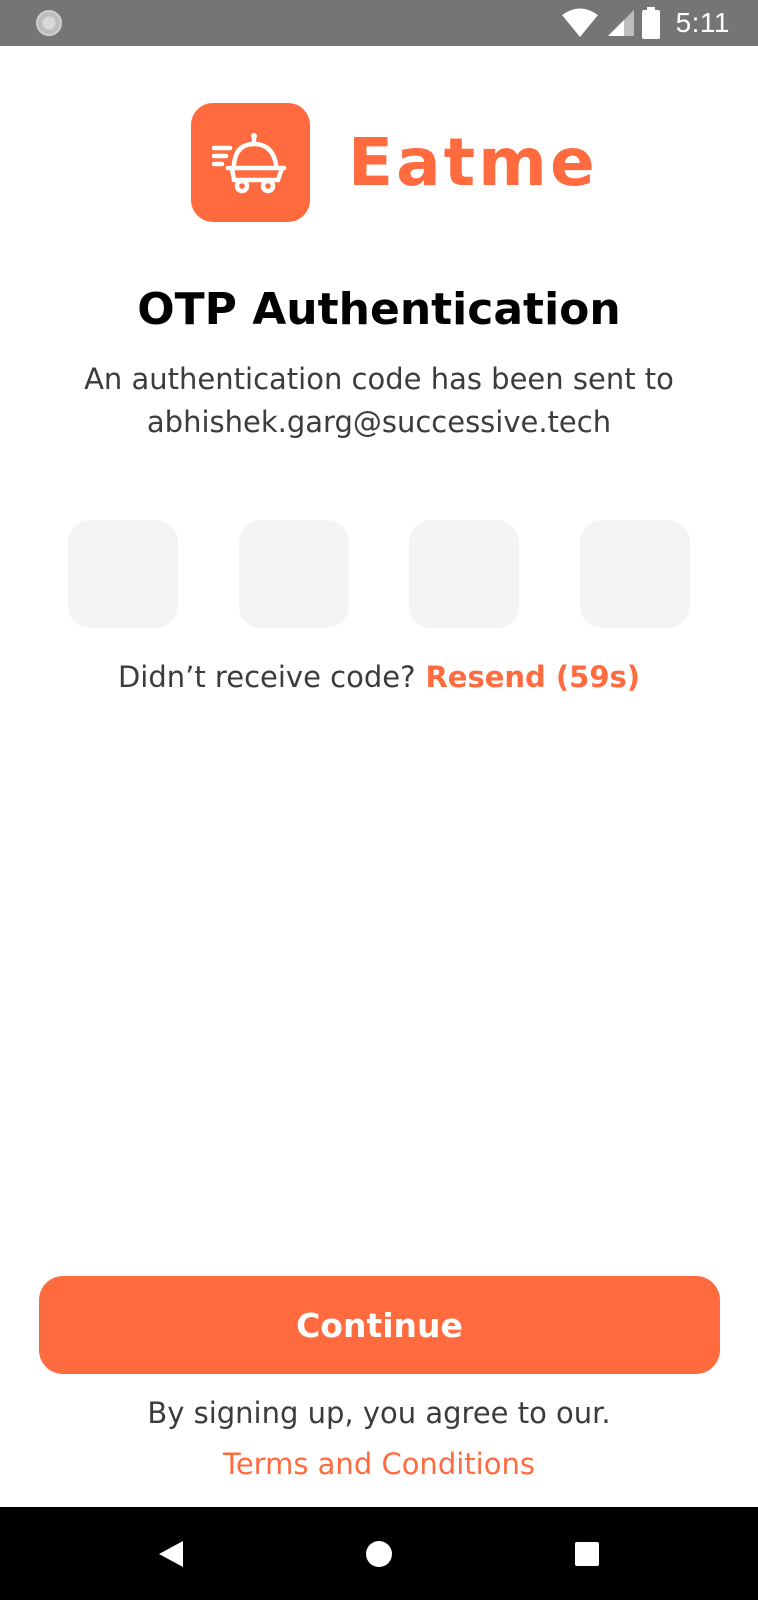  I want to click on signal-icon, so click(620, 23).